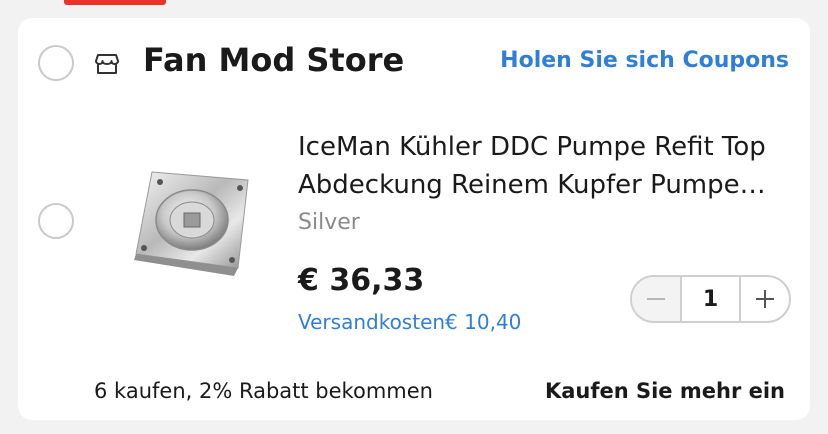 Image resolution: width=828 pixels, height=434 pixels. I want to click on get-coupons-link: Holen Sie sich Coupons, so click(644, 60).